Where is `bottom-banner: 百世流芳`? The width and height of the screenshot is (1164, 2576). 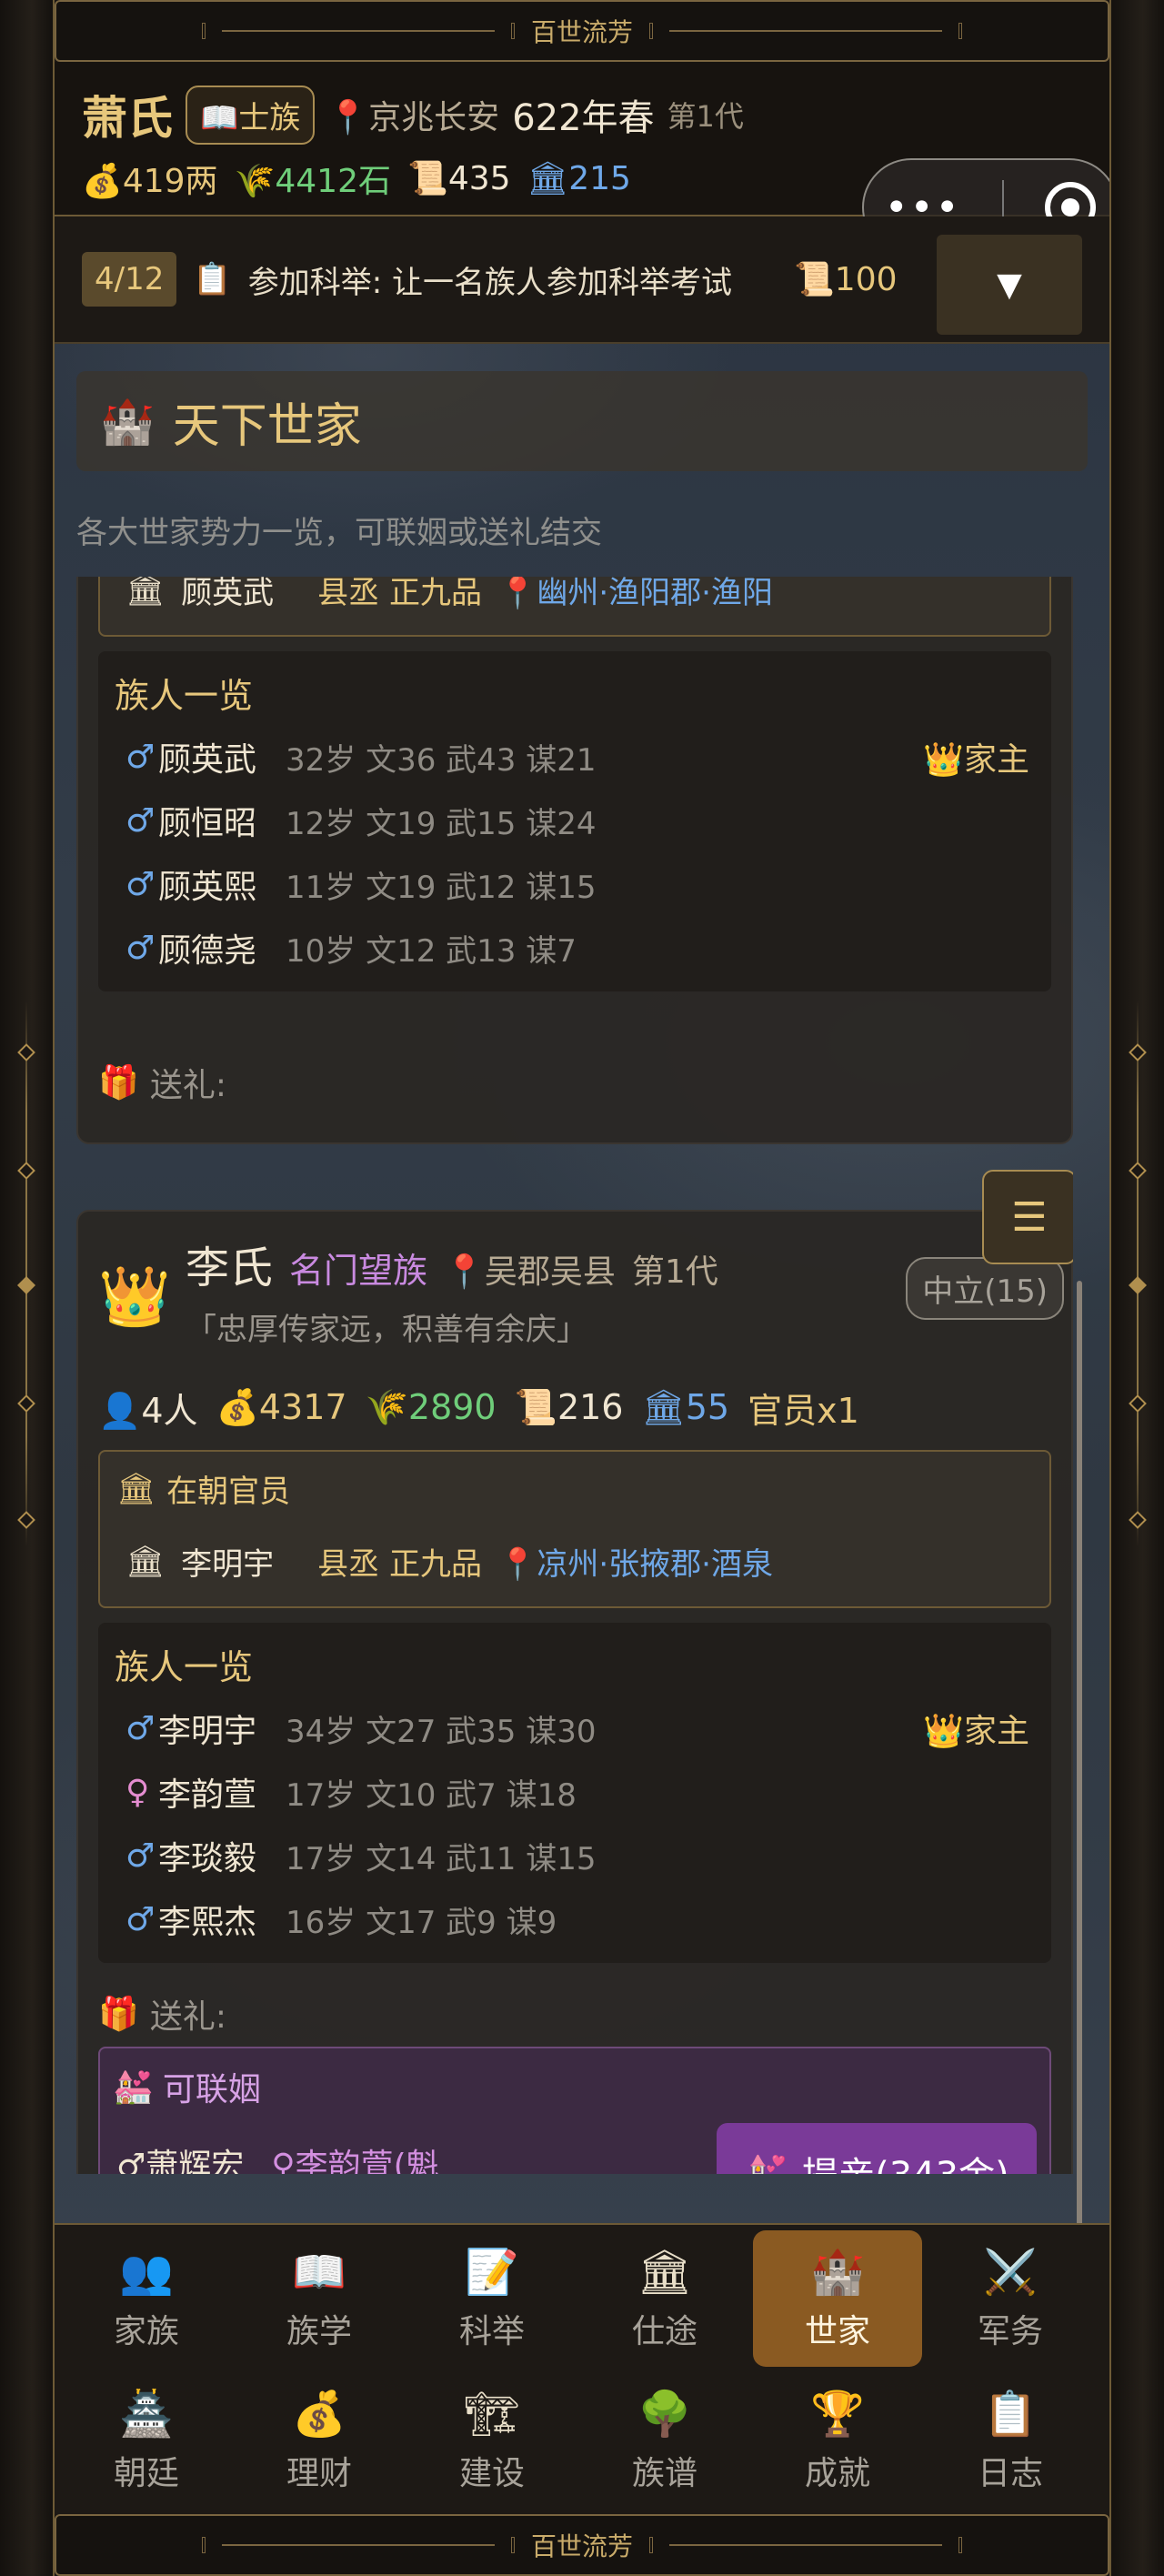
bottom-banner: 百世流芳 is located at coordinates (582, 2545).